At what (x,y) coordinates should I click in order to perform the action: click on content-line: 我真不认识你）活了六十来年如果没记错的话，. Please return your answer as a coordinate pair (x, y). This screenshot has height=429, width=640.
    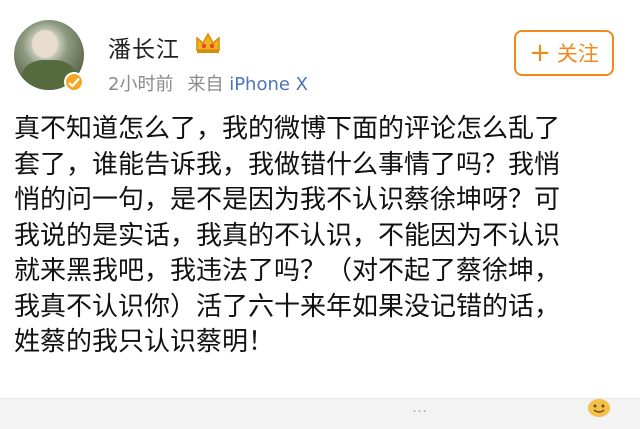
    Looking at the image, I should click on (287, 306).